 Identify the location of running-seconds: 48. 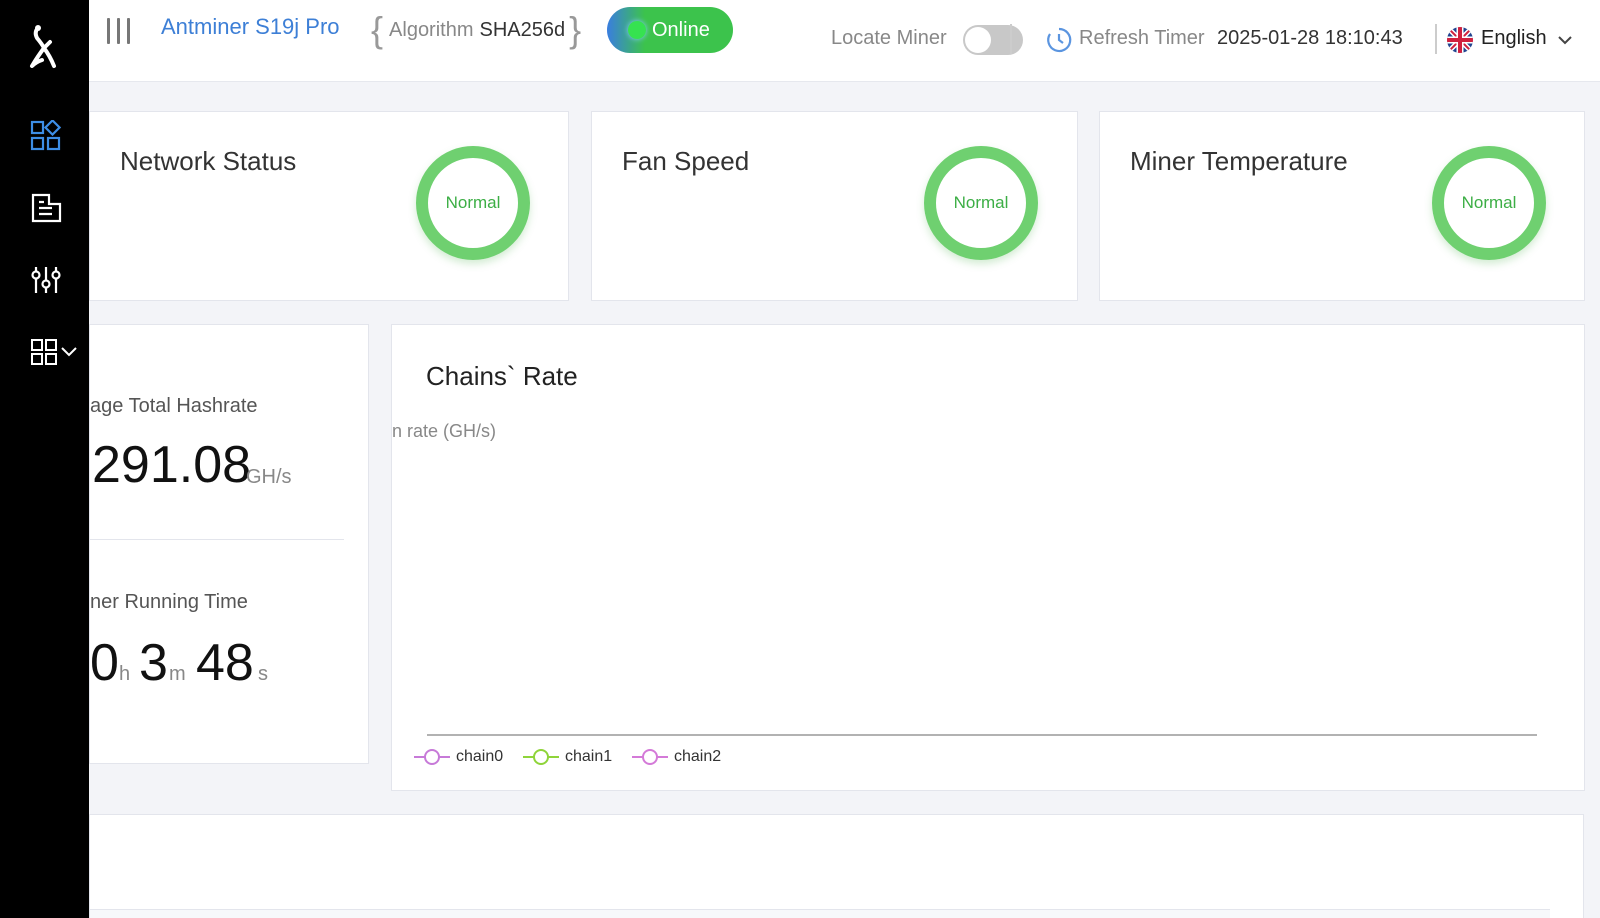
(225, 663).